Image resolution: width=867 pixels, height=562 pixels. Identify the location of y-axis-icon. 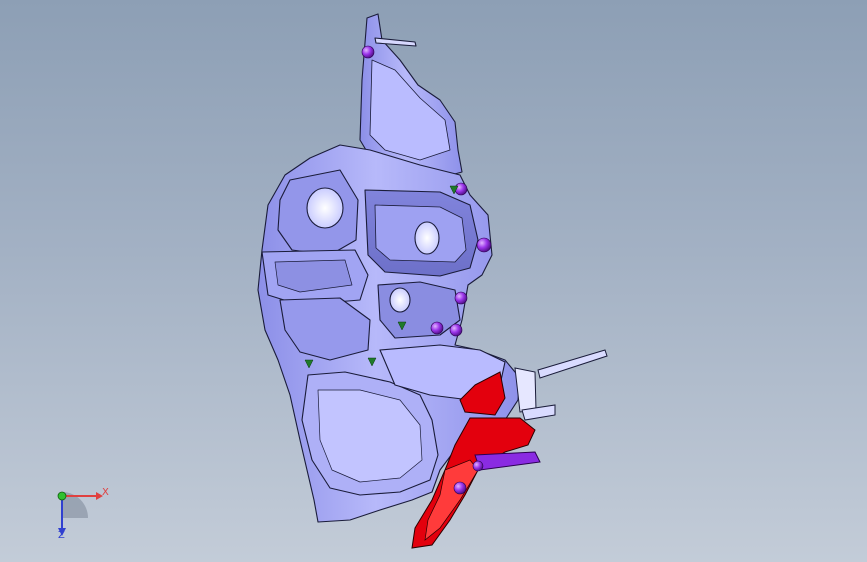
(62, 496).